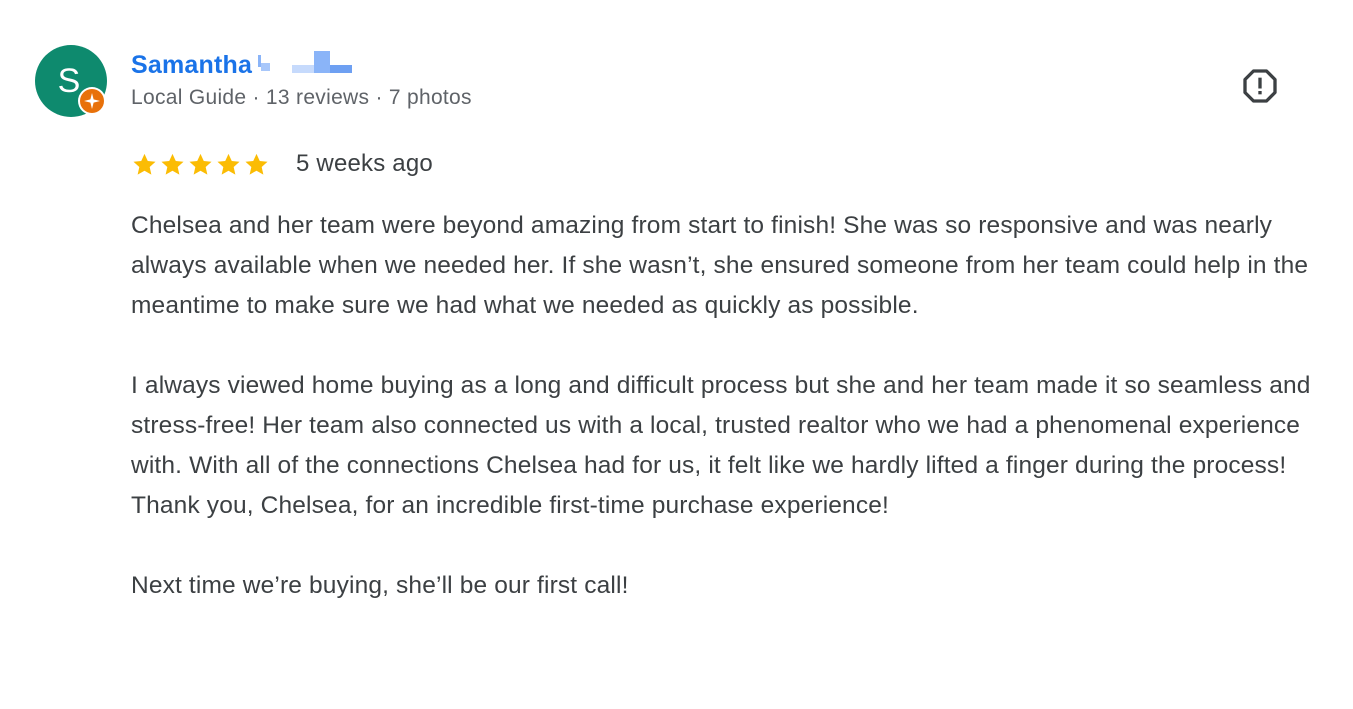 The width and height of the screenshot is (1353, 709). Describe the element at coordinates (69, 81) in the screenshot. I see `avatar-initial: S` at that location.